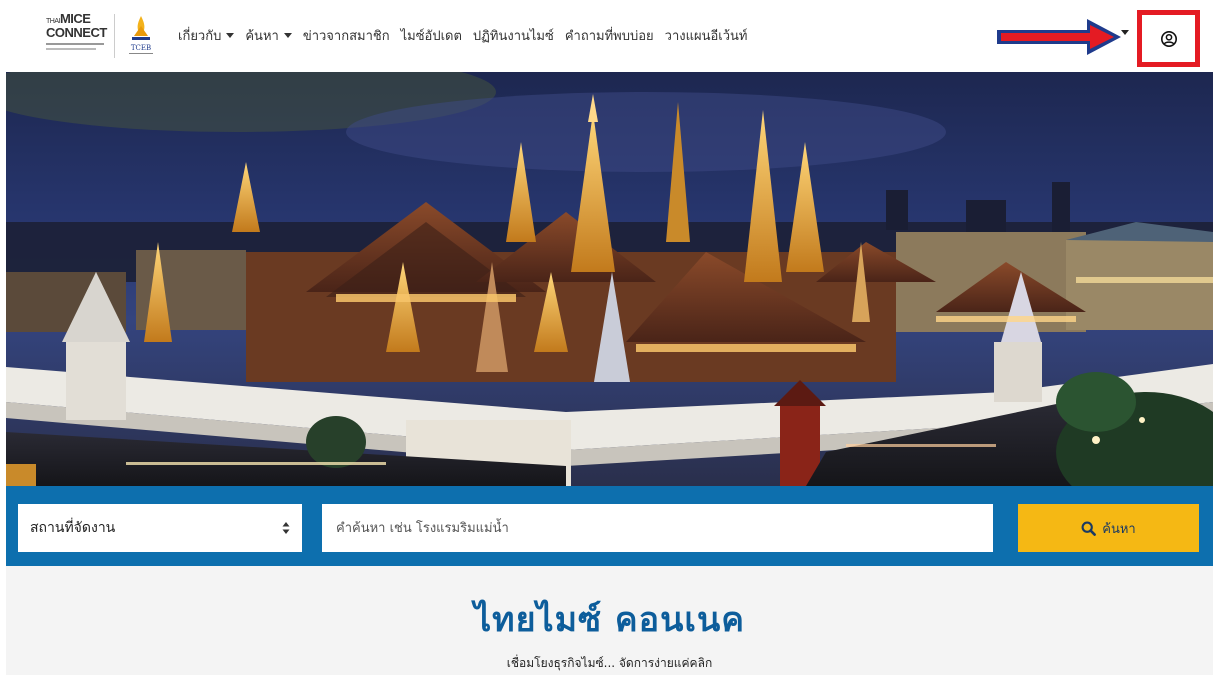  I want to click on nav-item-label: ข่าวจากสมาชิก, so click(346, 36).